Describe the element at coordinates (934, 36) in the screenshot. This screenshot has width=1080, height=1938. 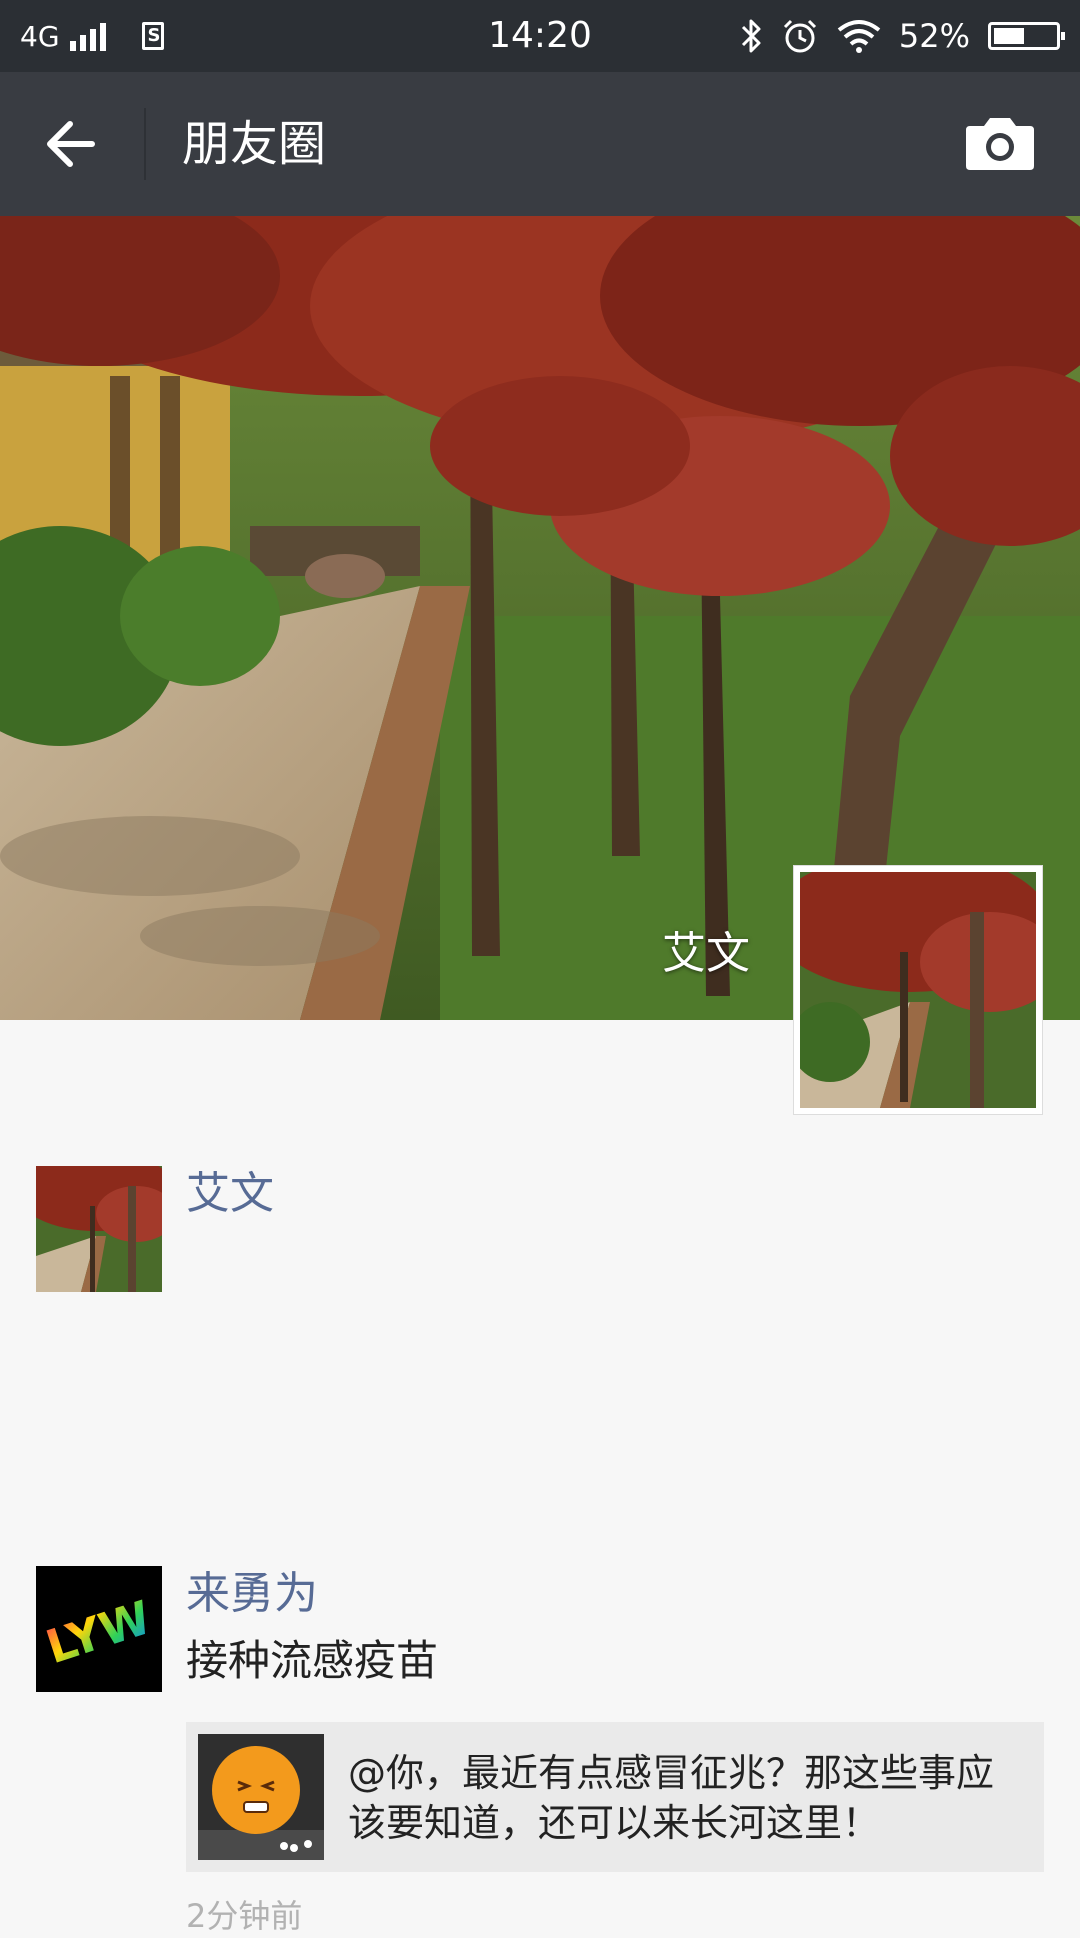
I see `battery-percent: 52%` at that location.